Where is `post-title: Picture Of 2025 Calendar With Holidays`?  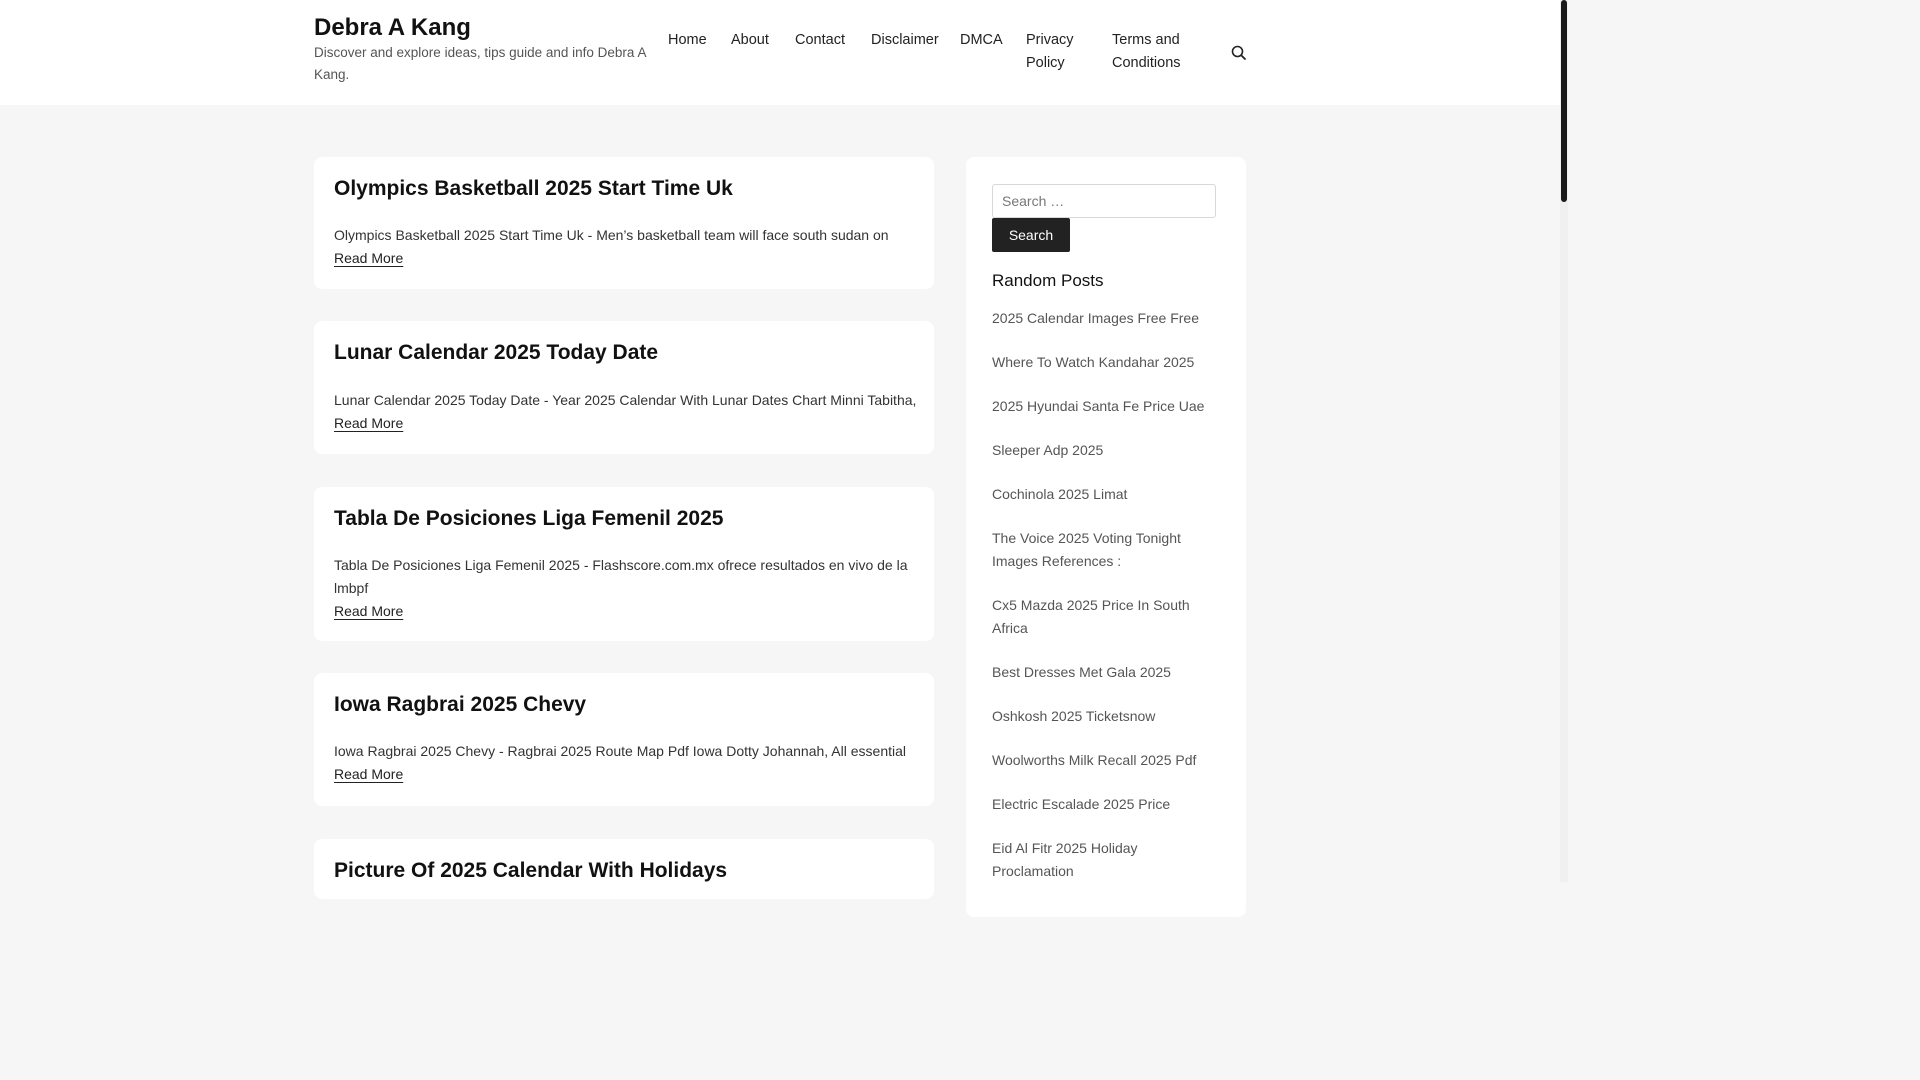
post-title: Picture Of 2025 Calendar With Holidays is located at coordinates (530, 871).